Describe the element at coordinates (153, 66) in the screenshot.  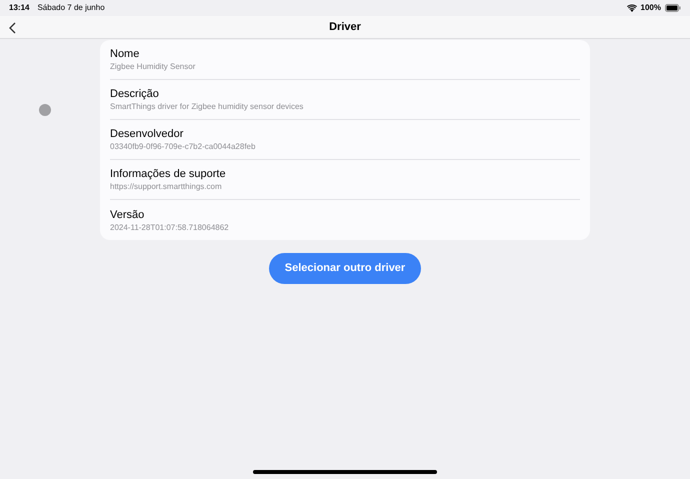
I see `detail-value: Zigbee Humidity Sensor` at that location.